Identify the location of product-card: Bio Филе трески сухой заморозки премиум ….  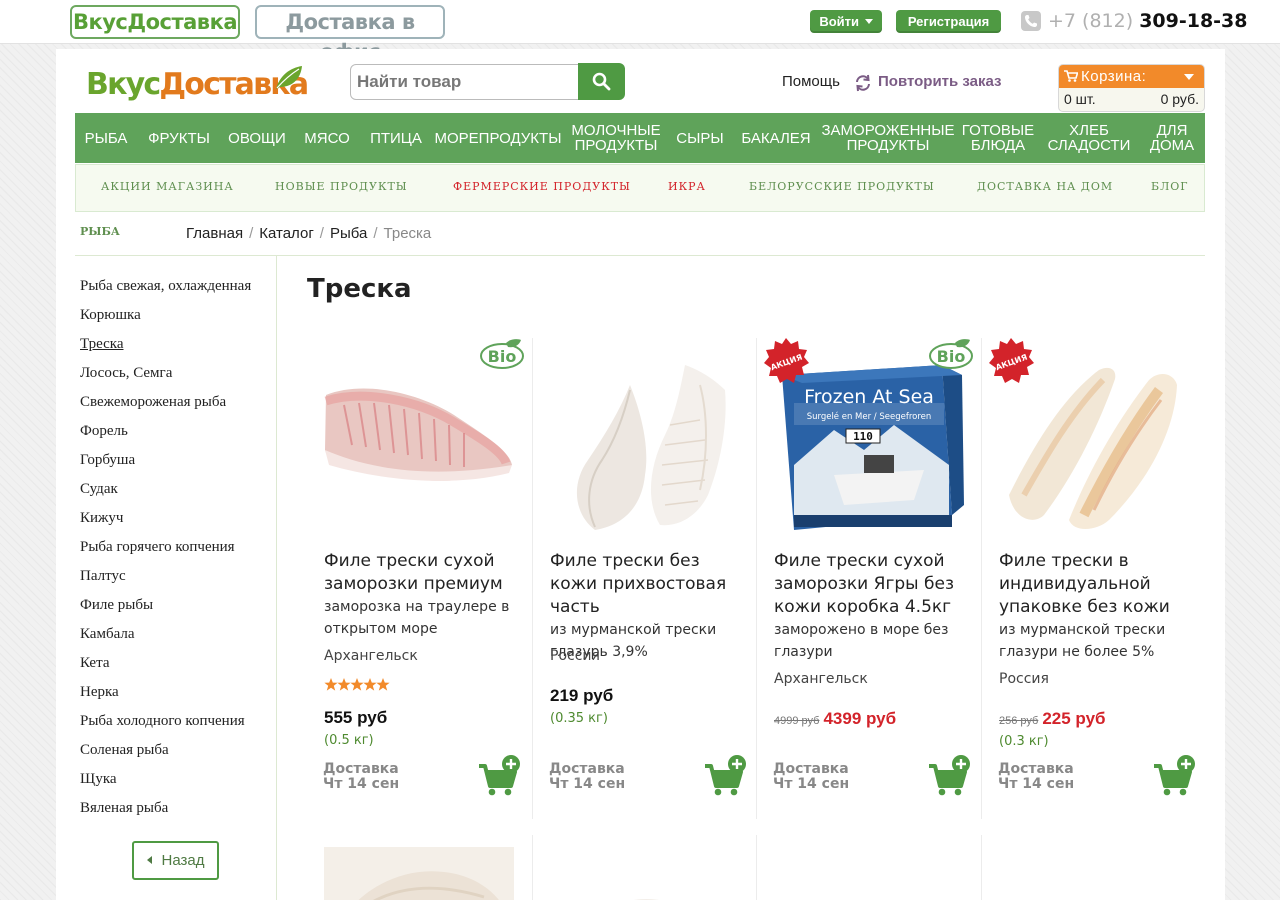
(419, 578).